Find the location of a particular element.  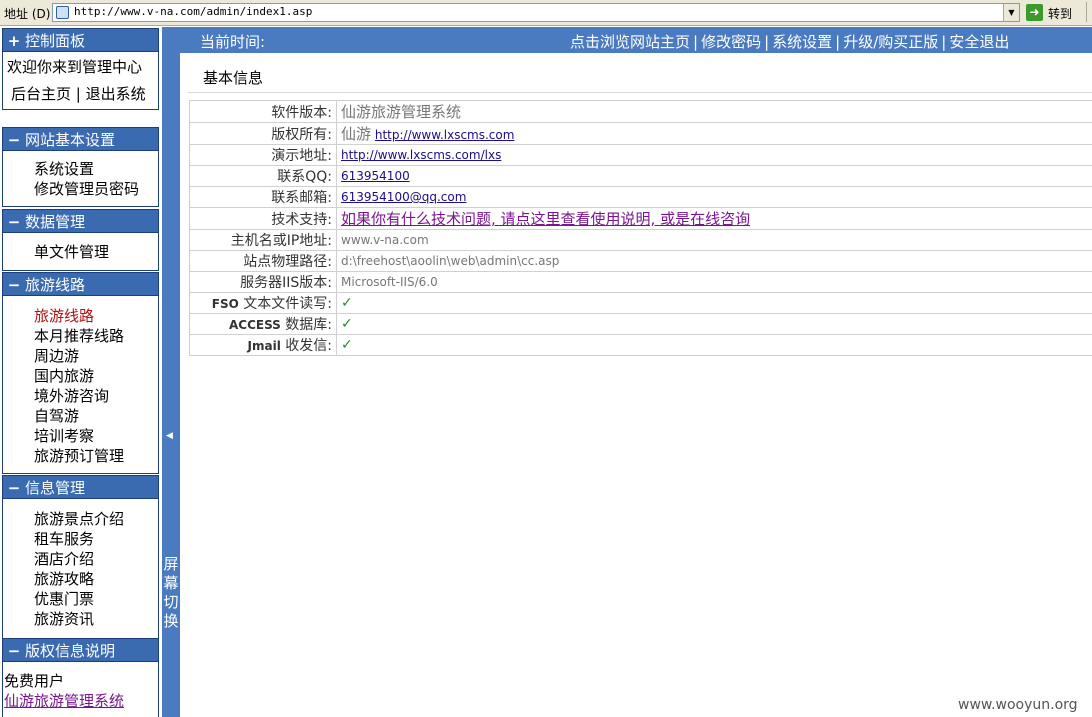

table-row: 联系邮箱: 613954100@qq.com is located at coordinates (640, 197).